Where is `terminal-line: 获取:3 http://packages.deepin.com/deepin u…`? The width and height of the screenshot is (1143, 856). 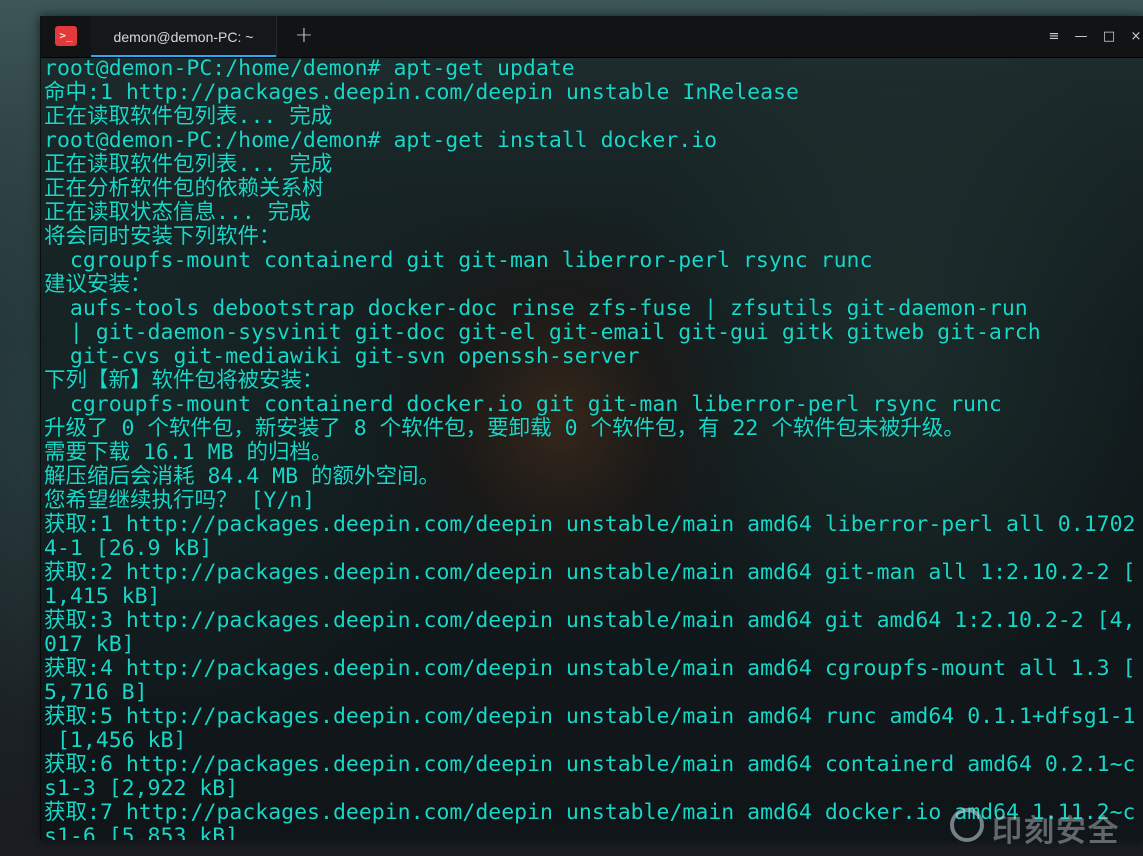
terminal-line: 获取:3 http://packages.deepin.com/deepin u… is located at coordinates (590, 620).